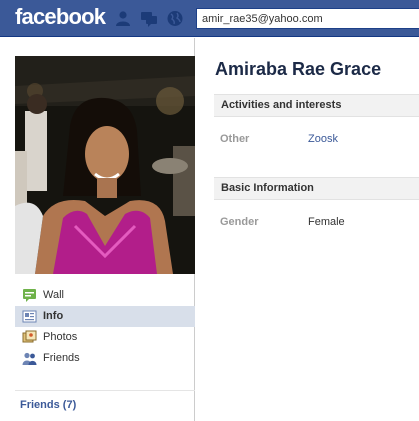  What do you see at coordinates (105, 358) in the screenshot?
I see `nav-item-friends: Friends` at bounding box center [105, 358].